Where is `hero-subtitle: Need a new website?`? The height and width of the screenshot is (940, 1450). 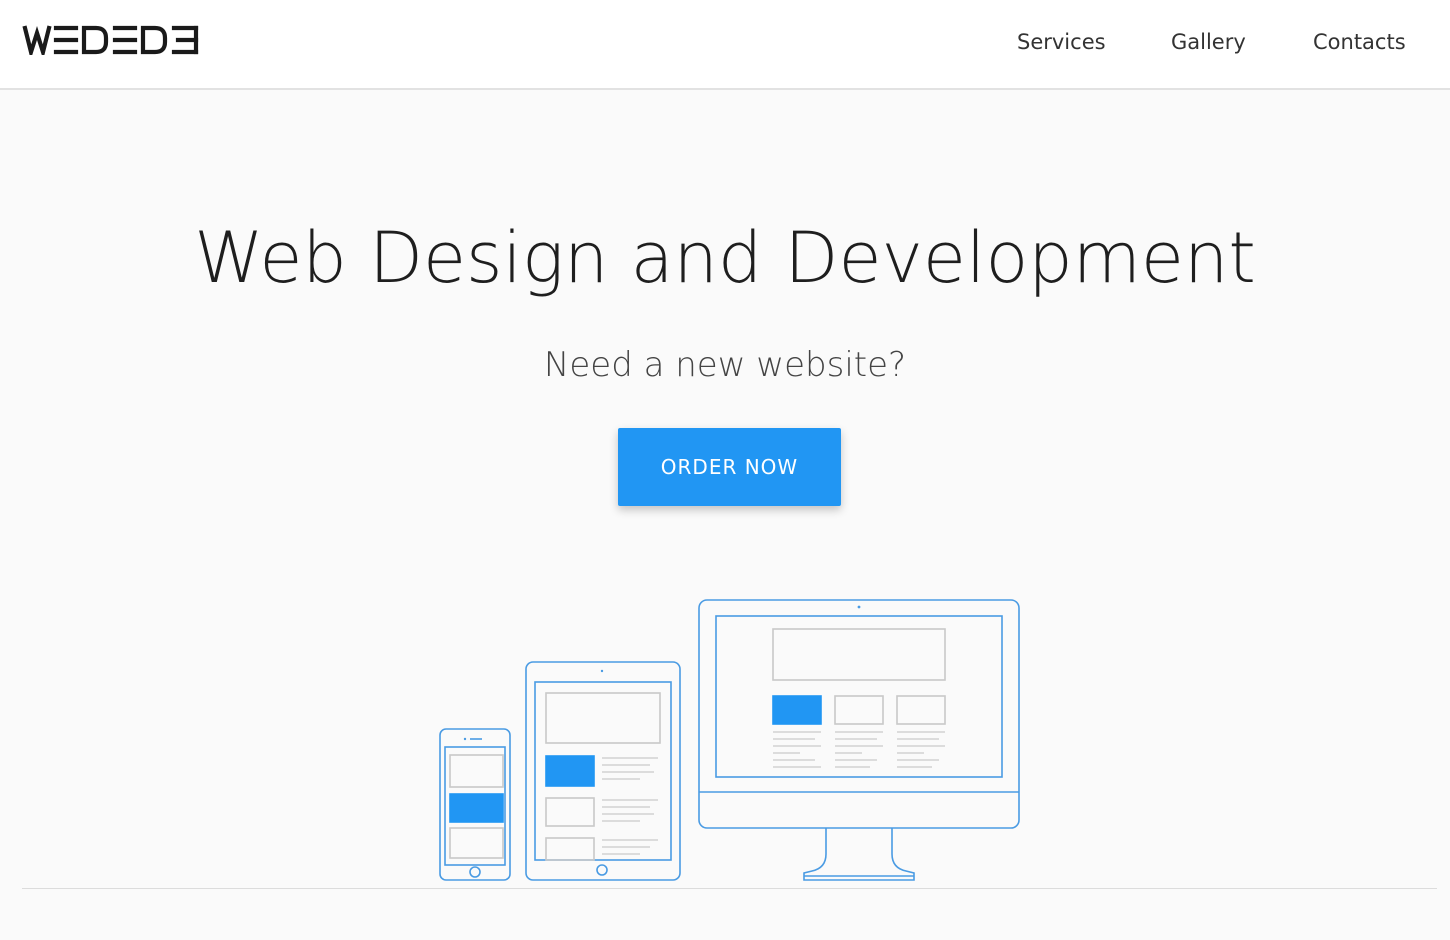 hero-subtitle: Need a new website? is located at coordinates (725, 365).